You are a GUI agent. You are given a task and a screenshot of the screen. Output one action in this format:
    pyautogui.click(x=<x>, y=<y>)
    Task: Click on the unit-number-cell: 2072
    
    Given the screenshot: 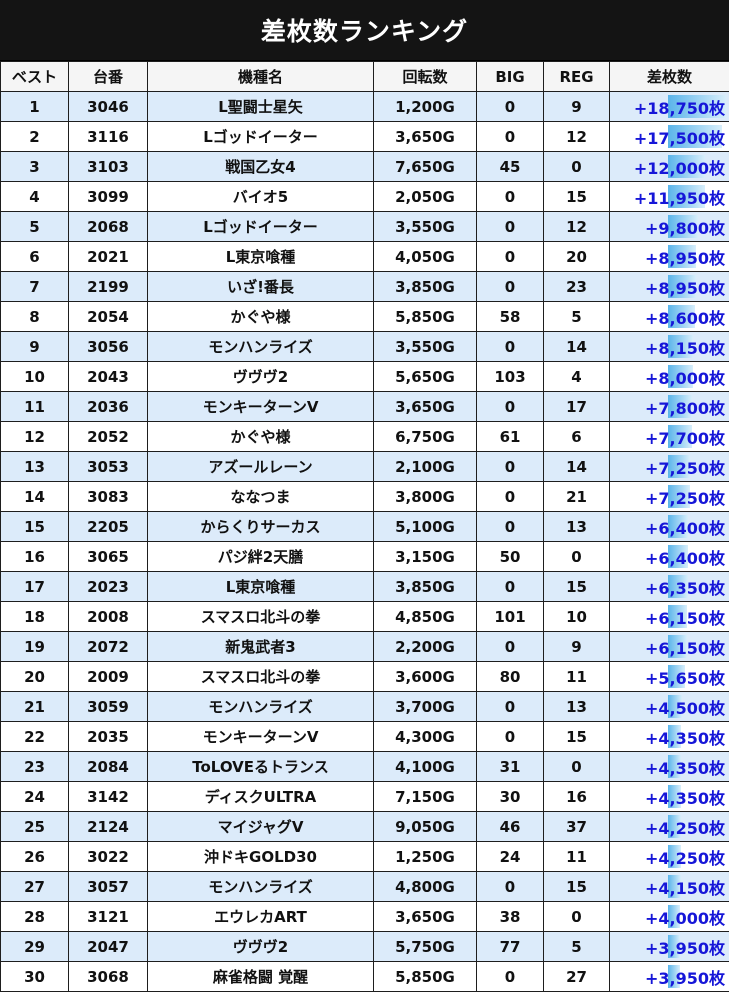 What is the action you would take?
    pyautogui.click(x=108, y=647)
    